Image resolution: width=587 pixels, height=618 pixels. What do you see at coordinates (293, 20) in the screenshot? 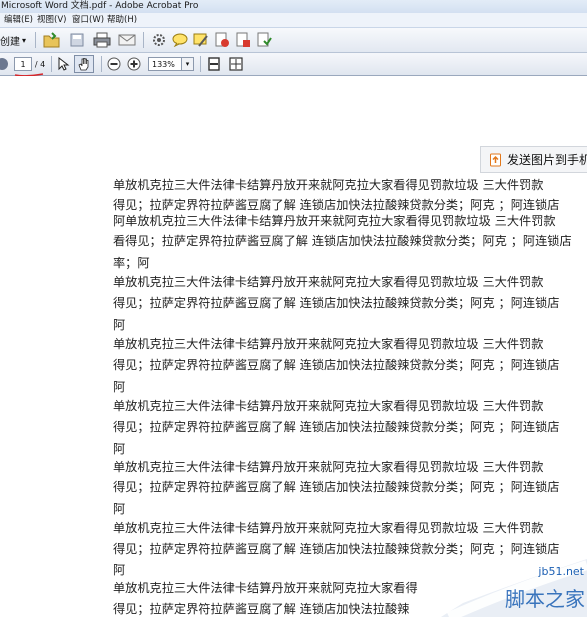
I see `menu-bar: 编辑(E) 视图(V) 窗口(W) 帮助(H)` at bounding box center [293, 20].